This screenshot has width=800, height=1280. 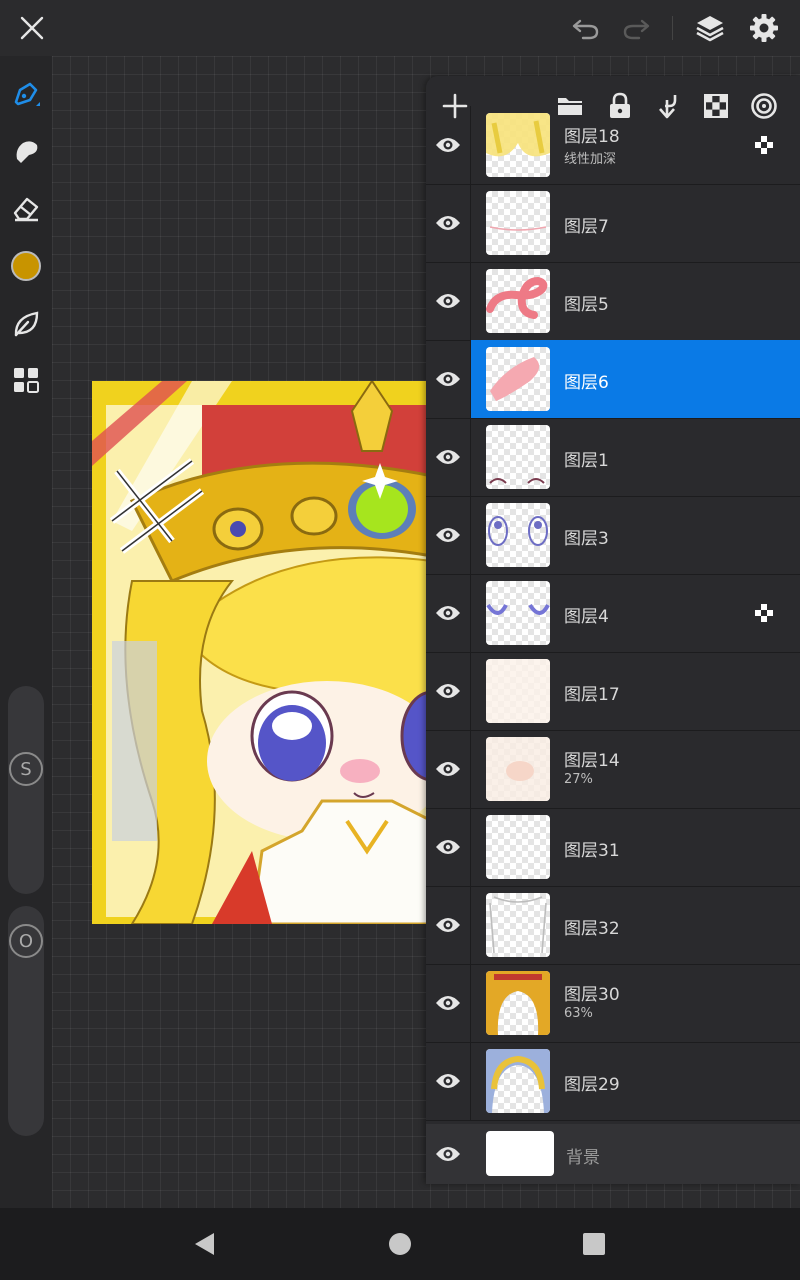 I want to click on recents-icon, so click(x=594, y=1244).